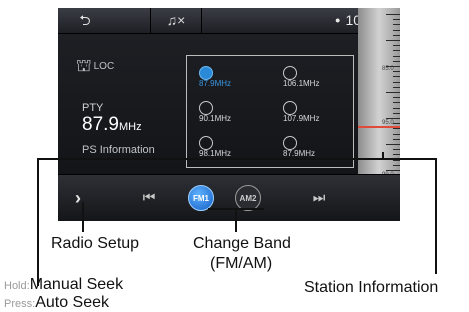  I want to click on radio-setup-button: ›, so click(78, 198).